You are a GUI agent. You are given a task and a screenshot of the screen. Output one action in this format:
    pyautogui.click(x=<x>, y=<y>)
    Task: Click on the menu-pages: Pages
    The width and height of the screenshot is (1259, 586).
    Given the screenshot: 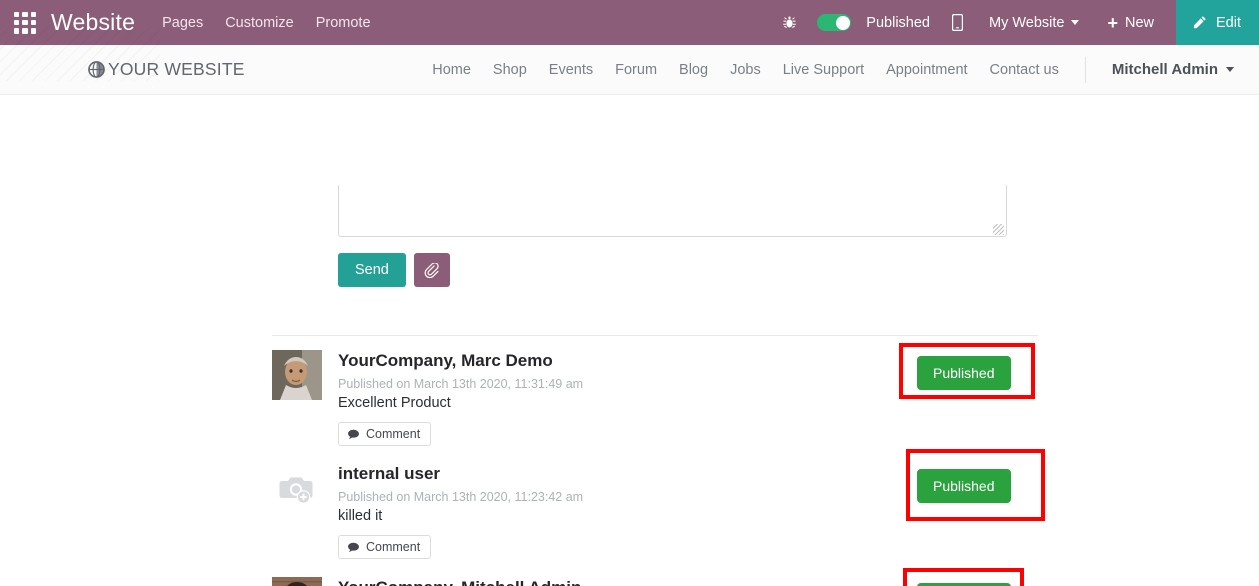 What is the action you would take?
    pyautogui.click(x=182, y=23)
    